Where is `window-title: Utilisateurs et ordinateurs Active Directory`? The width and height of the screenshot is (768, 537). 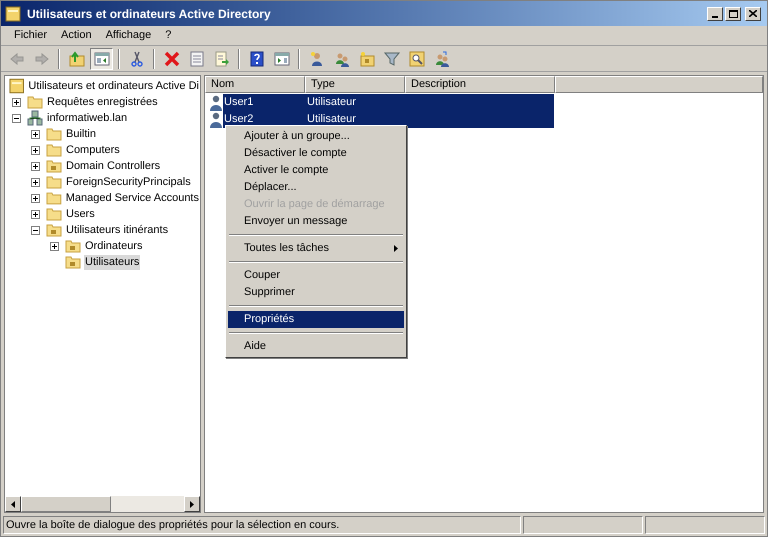 window-title: Utilisateurs et ordinateurs Active Directory is located at coordinates (149, 14).